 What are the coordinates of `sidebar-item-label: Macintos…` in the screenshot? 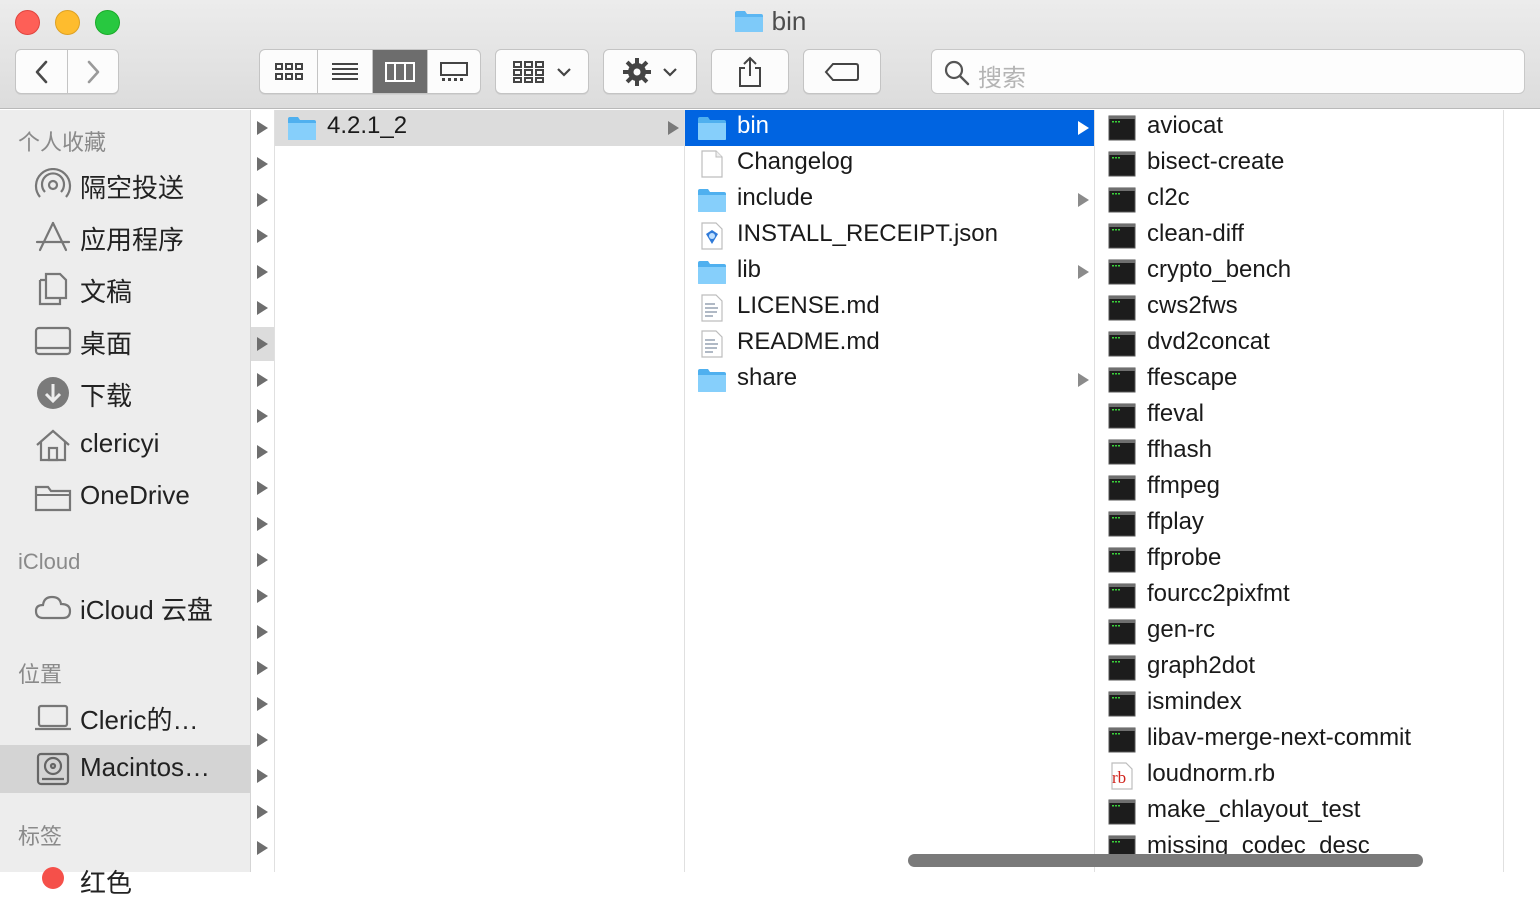 It's located at (145, 767).